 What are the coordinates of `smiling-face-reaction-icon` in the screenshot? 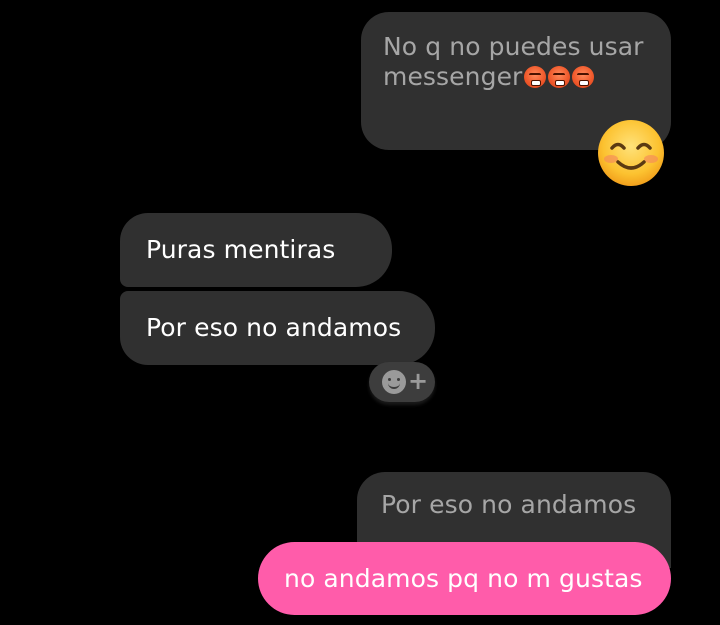 It's located at (631, 153).